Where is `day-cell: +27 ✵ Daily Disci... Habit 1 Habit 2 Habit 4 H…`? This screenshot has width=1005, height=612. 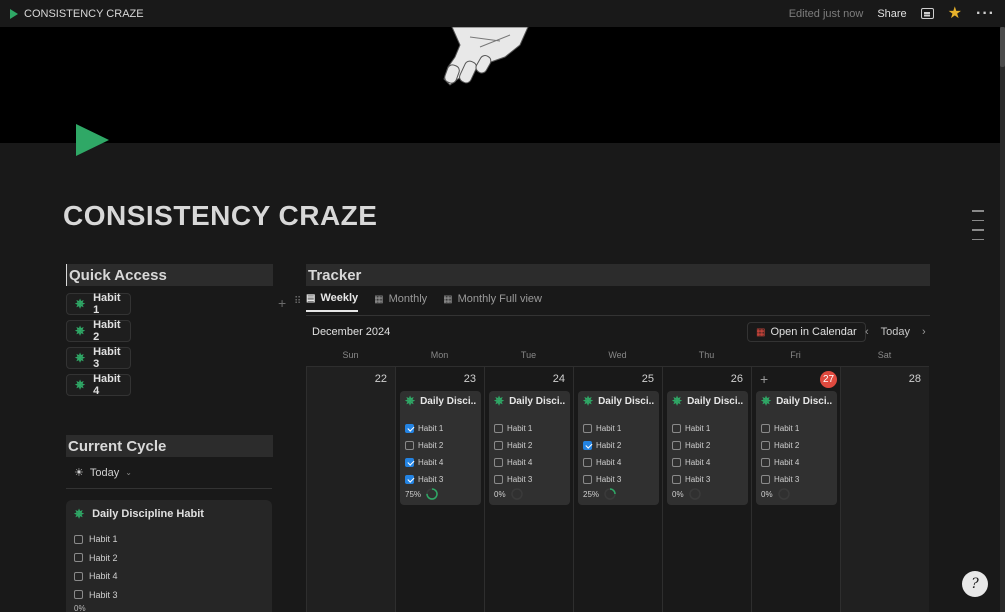 day-cell: +27 ✵ Daily Disci... Habit 1 Habit 2 Habit 4 H… is located at coordinates (795, 489).